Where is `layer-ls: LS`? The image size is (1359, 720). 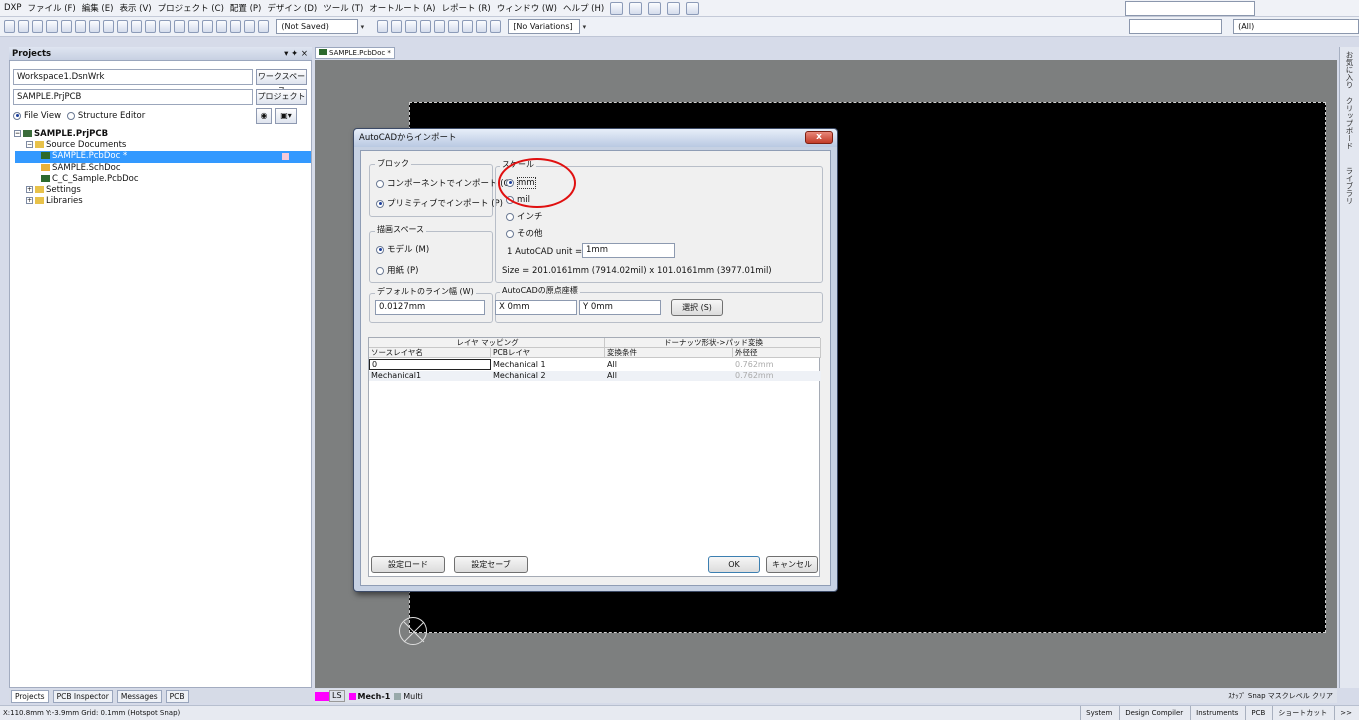 layer-ls: LS is located at coordinates (337, 696).